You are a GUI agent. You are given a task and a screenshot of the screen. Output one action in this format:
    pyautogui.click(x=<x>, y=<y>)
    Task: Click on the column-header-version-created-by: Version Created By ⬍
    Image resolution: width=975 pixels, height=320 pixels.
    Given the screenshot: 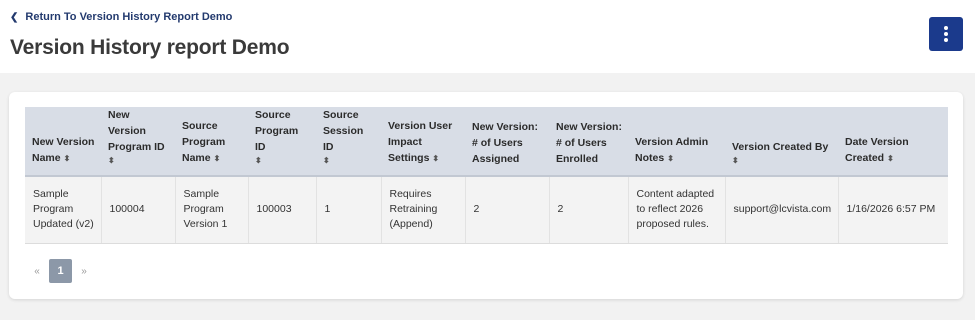 What is the action you would take?
    pyautogui.click(x=781, y=142)
    